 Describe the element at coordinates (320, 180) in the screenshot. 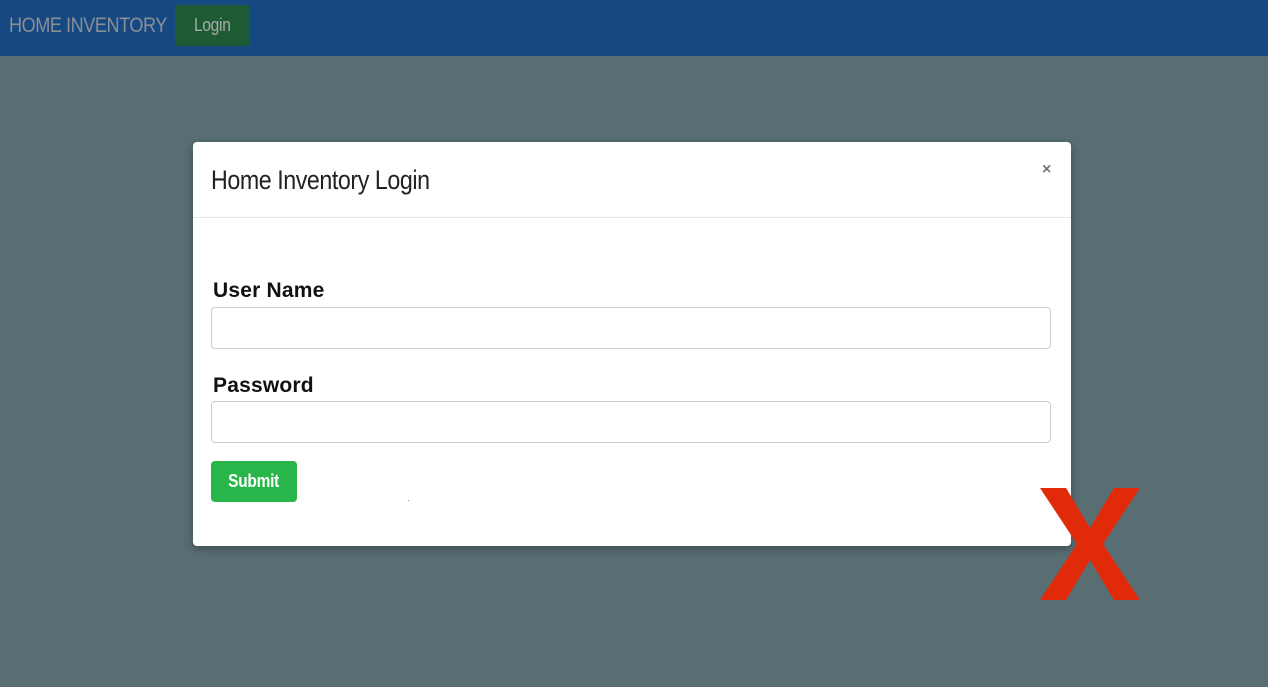

I see `modal-title: Home Inventory Login` at that location.